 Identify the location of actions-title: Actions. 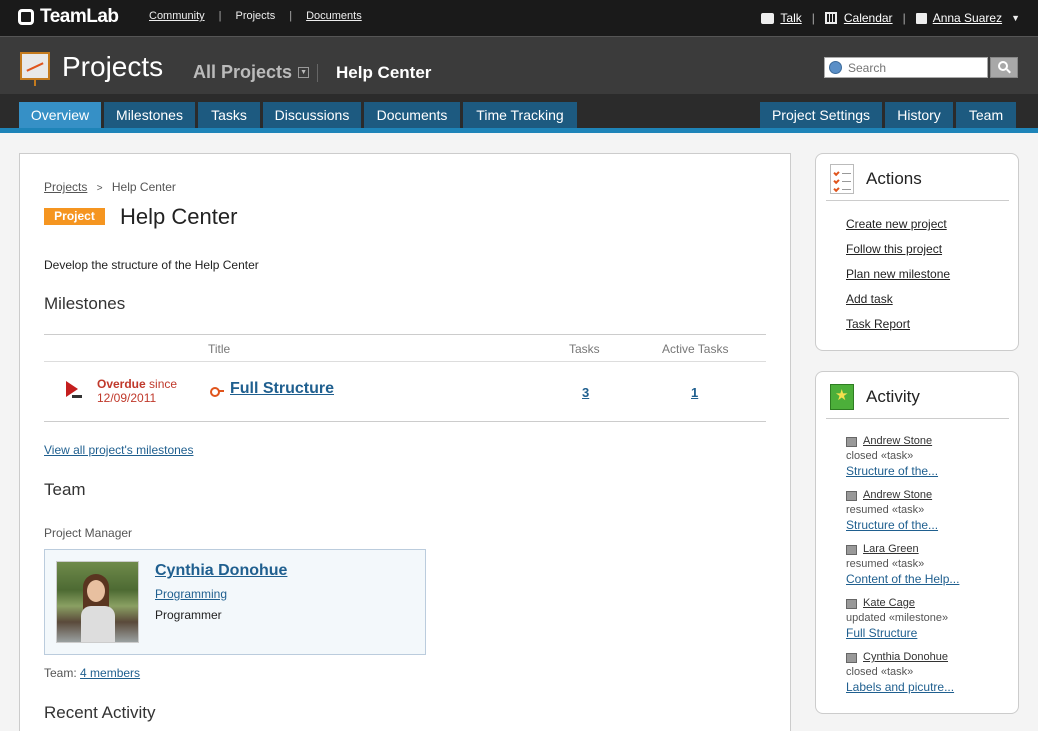
(894, 178).